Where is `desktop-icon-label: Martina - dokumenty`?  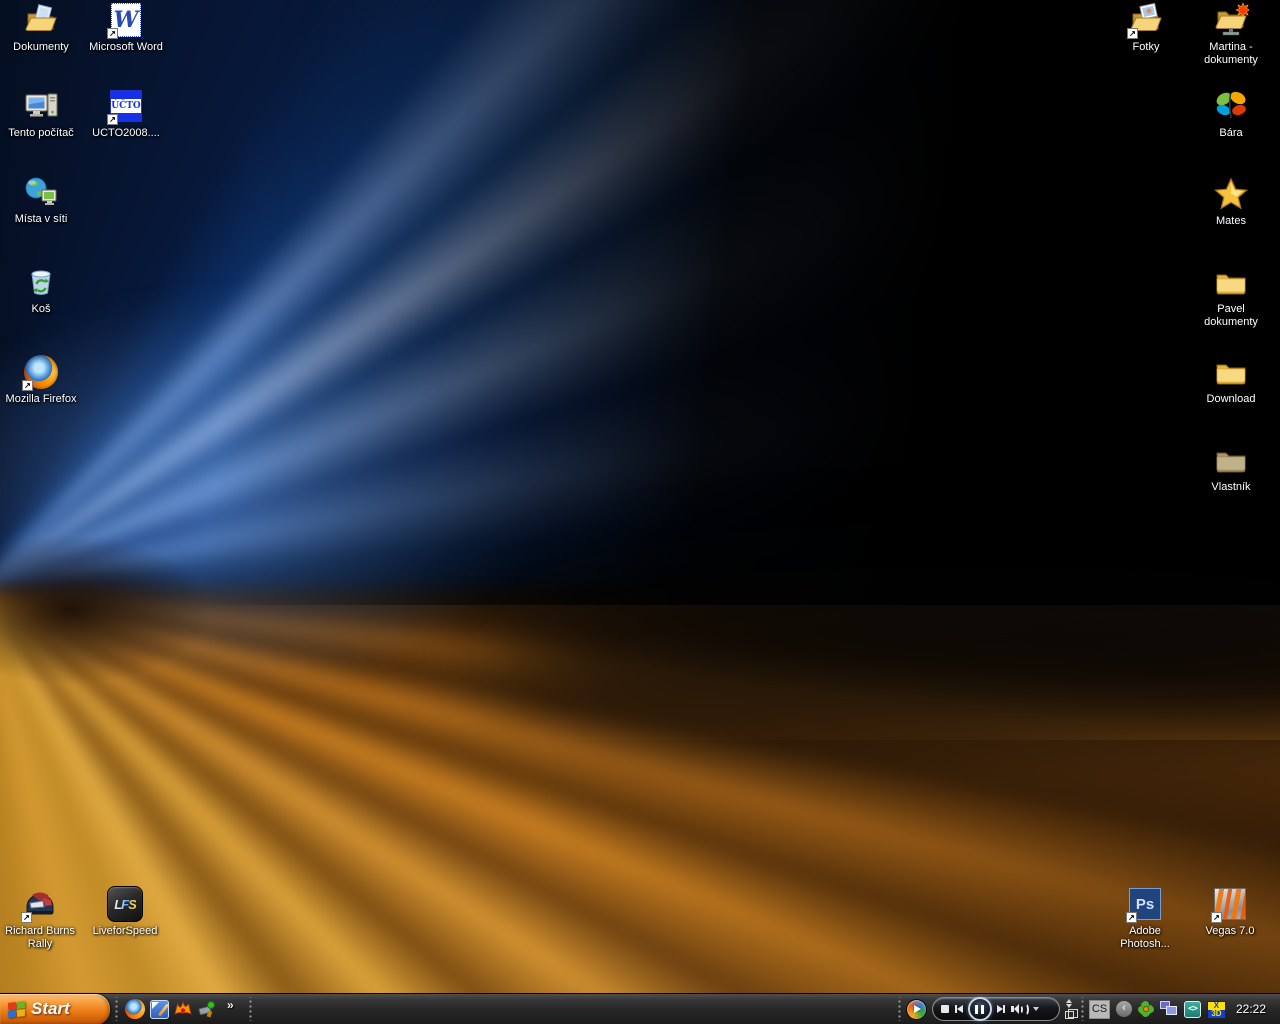
desktop-icon-label: Martina - dokumenty is located at coordinates (1231, 53).